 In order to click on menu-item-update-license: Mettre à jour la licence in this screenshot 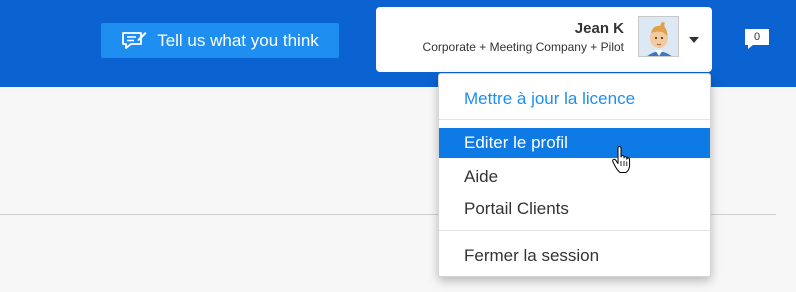, I will do `click(574, 99)`.